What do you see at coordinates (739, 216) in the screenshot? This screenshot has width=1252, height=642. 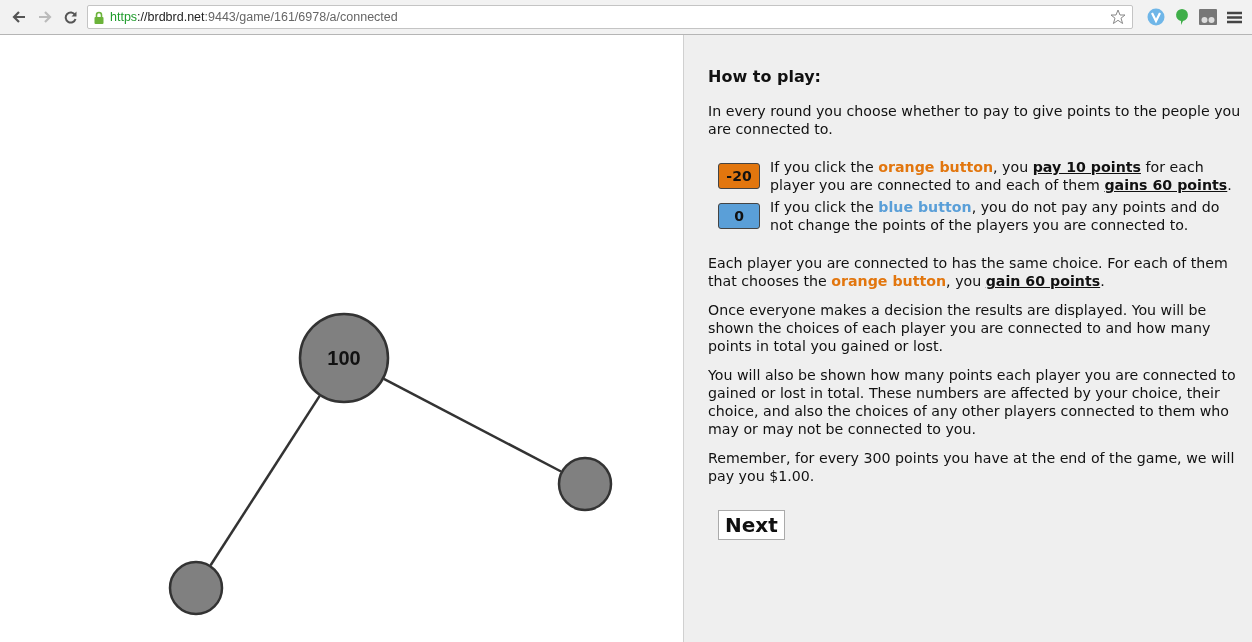 I see `no-pay-button: 0` at bounding box center [739, 216].